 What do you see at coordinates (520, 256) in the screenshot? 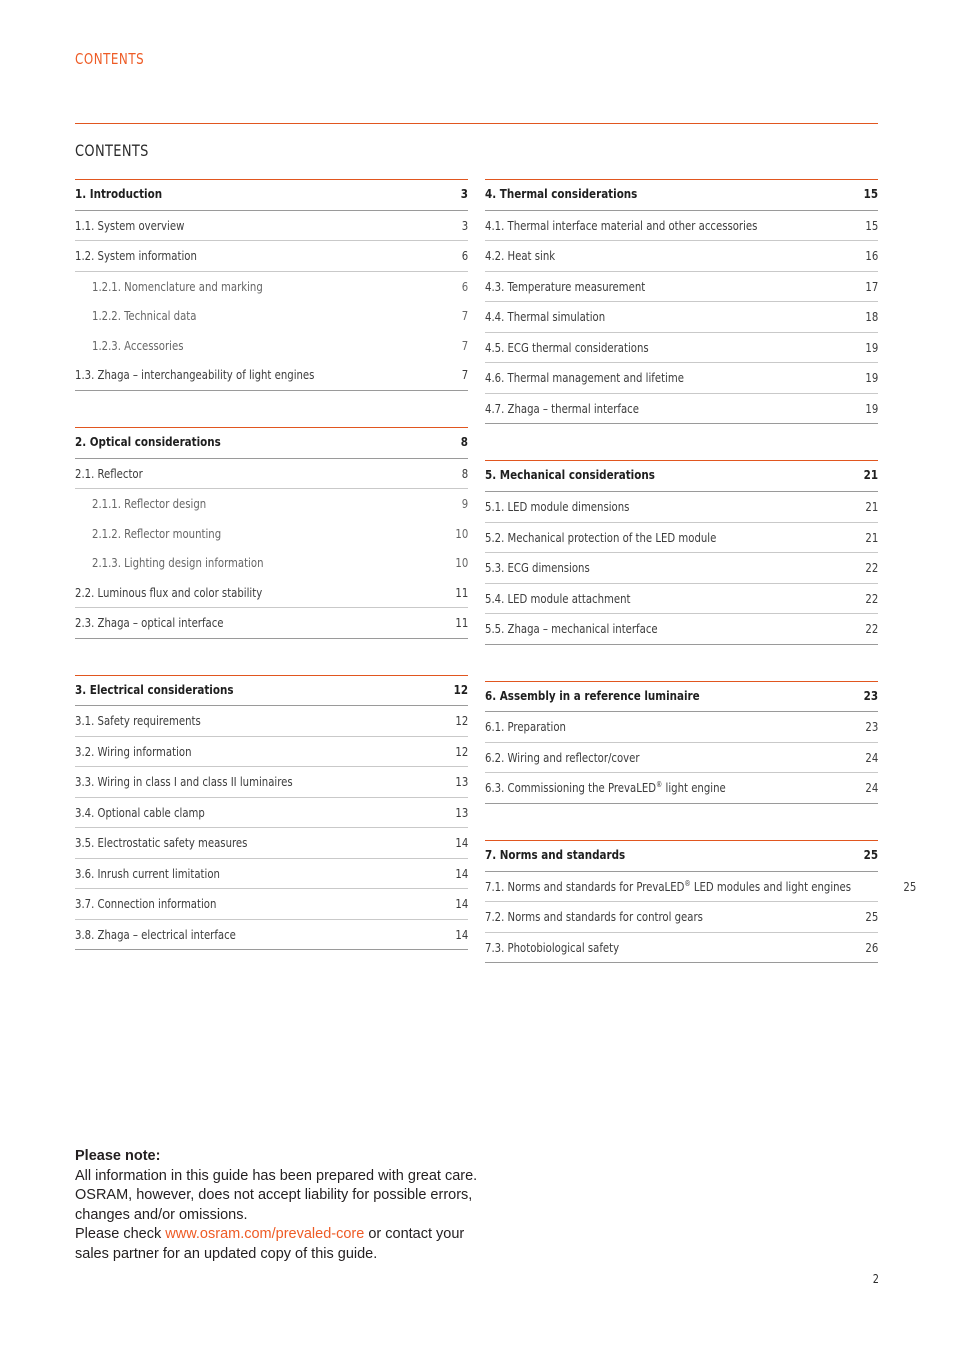
I see `toc-entry-label: 4.2. Heat sink` at bounding box center [520, 256].